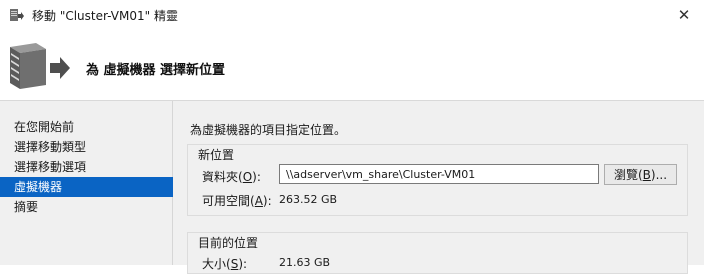 The width and height of the screenshot is (704, 274). What do you see at coordinates (86, 207) in the screenshot?
I see `step-summary: 摘要` at bounding box center [86, 207].